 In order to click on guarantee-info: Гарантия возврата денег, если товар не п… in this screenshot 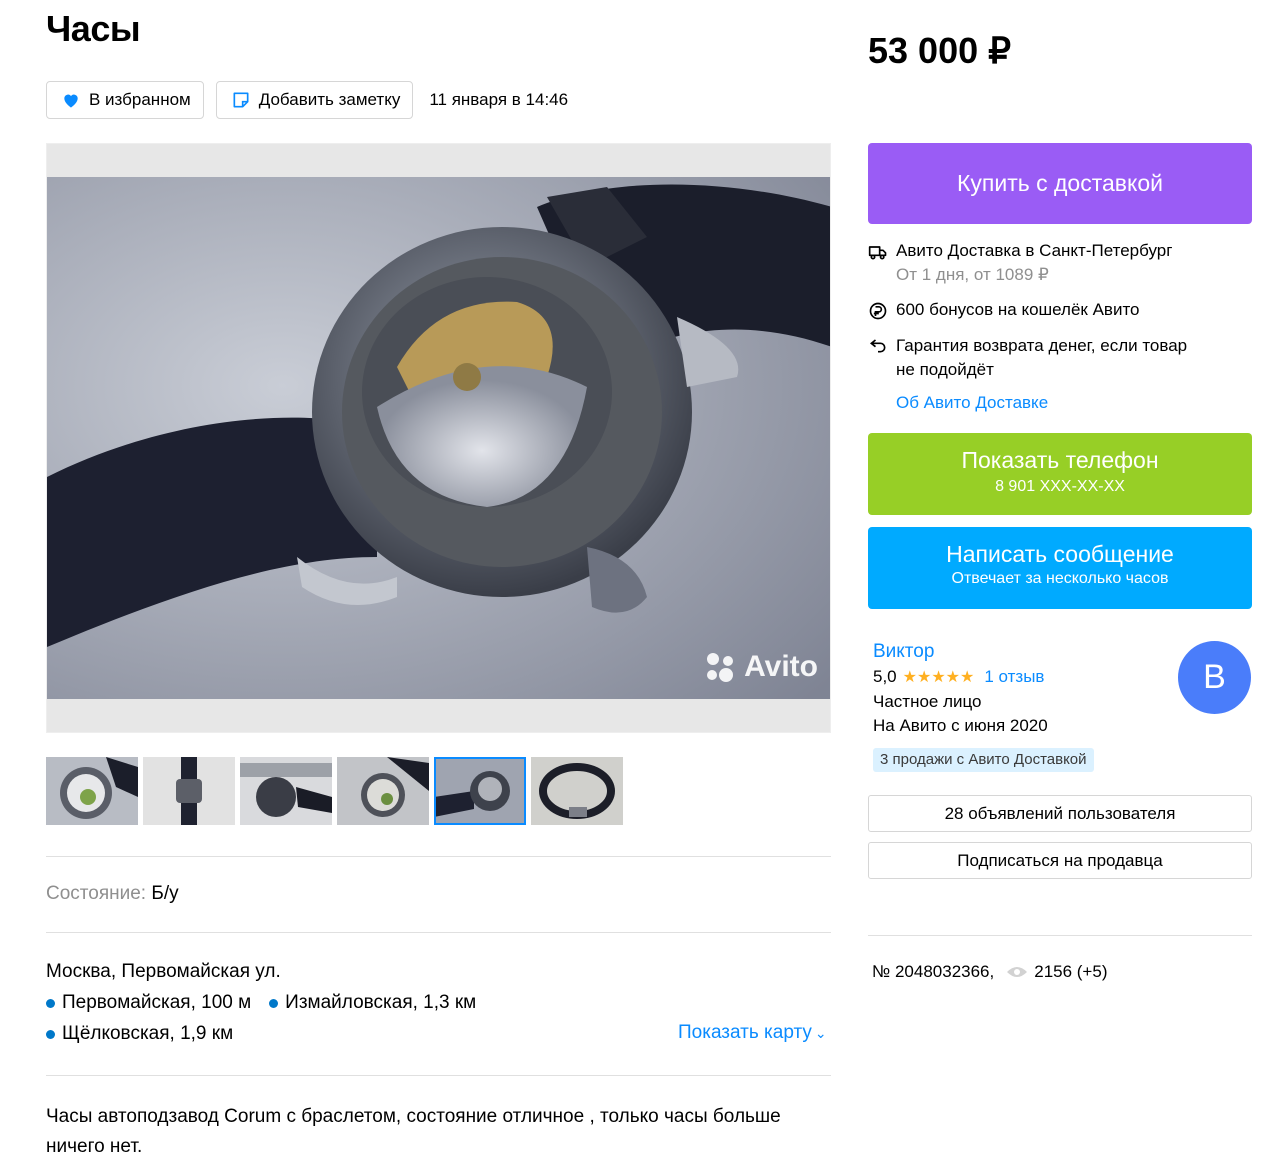, I will do `click(1038, 358)`.